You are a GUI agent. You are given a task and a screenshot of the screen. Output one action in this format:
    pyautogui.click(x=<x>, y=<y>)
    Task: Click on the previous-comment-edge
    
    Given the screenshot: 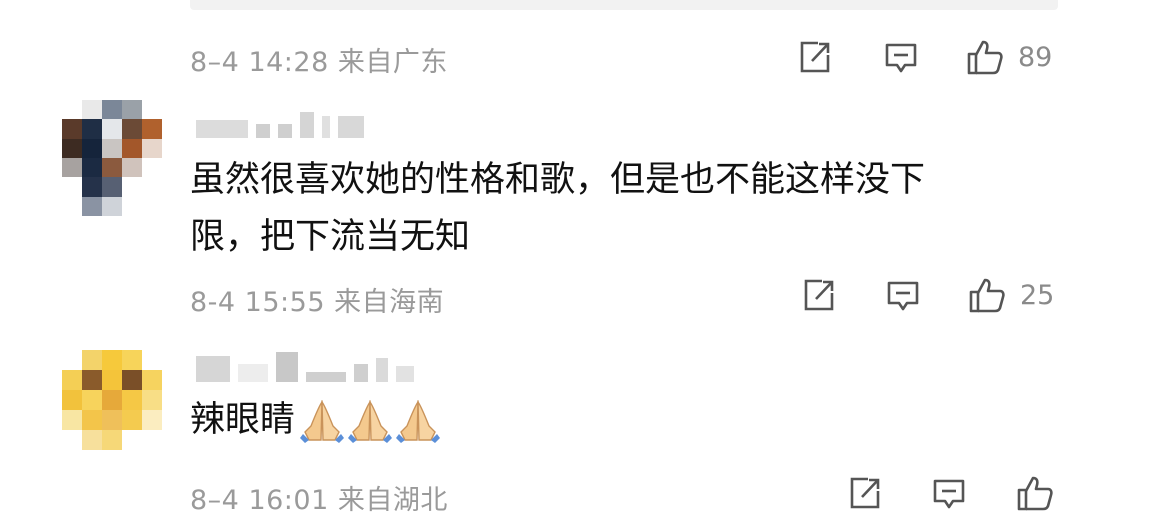 What is the action you would take?
    pyautogui.click(x=624, y=5)
    